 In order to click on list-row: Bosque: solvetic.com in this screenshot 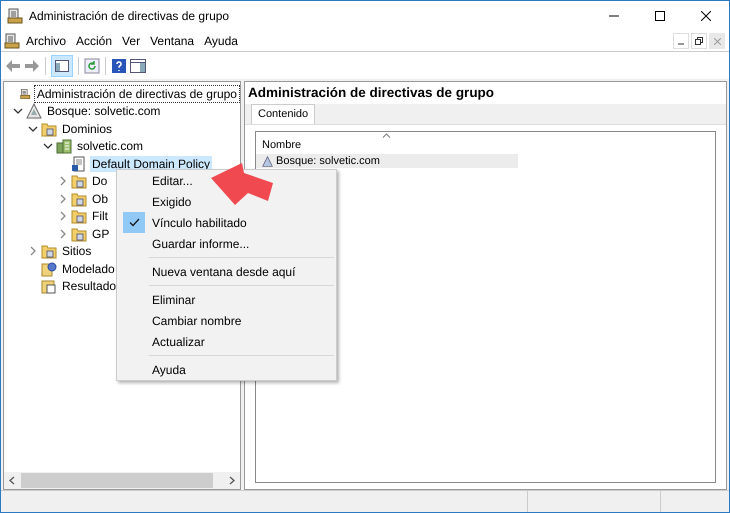, I will do `click(387, 161)`.